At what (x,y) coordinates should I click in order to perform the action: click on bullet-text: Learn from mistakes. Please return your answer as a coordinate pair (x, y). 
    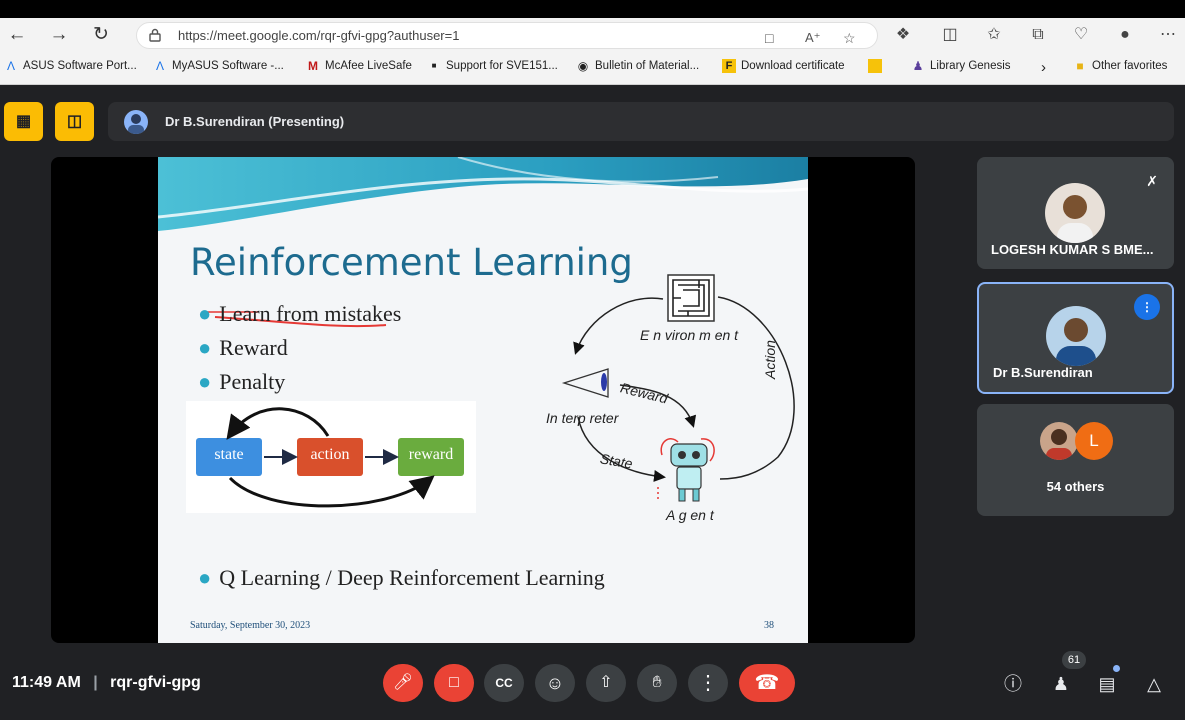
    Looking at the image, I should click on (310, 313).